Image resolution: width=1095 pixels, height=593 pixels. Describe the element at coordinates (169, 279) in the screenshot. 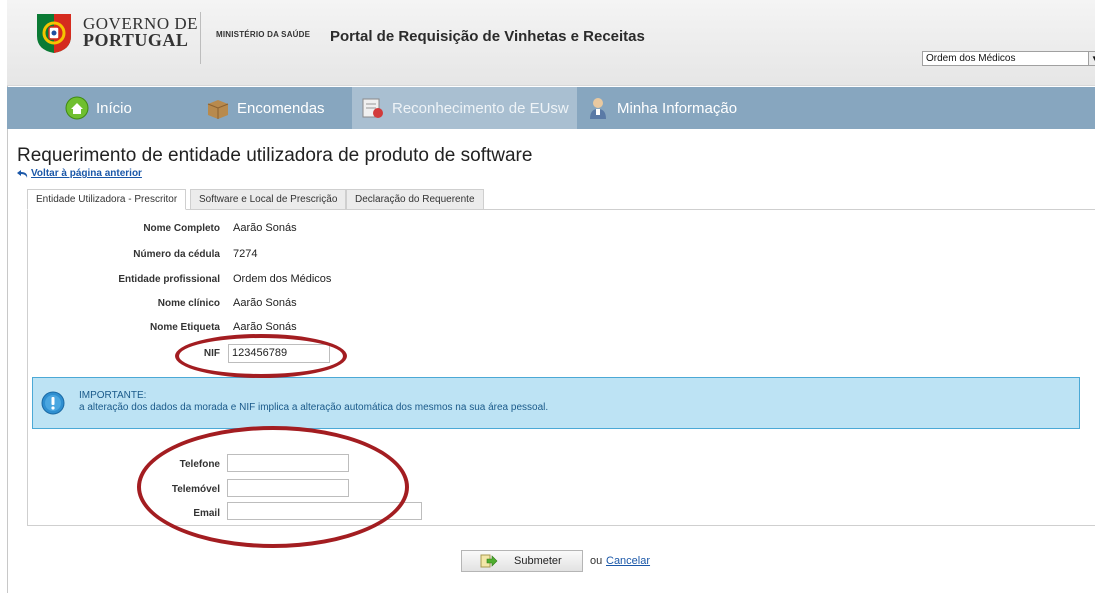

I see `label-entidade-profissional: Entidade profissional` at that location.